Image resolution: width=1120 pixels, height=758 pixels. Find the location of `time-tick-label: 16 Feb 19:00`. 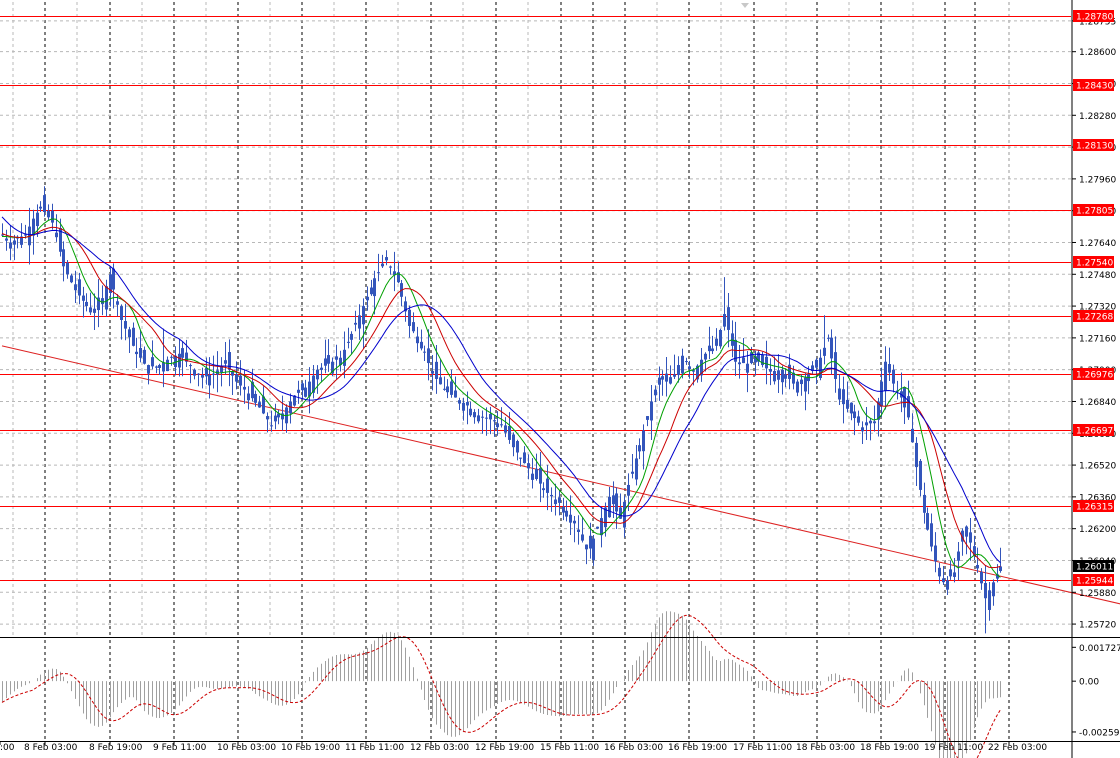

time-tick-label: 16 Feb 19:00 is located at coordinates (697, 748).